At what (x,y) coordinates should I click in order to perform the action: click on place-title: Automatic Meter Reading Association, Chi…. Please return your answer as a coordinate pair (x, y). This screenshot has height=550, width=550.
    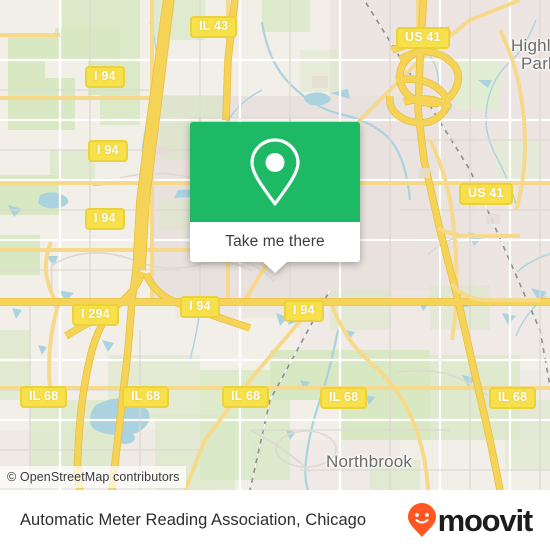
    Looking at the image, I should click on (193, 519).